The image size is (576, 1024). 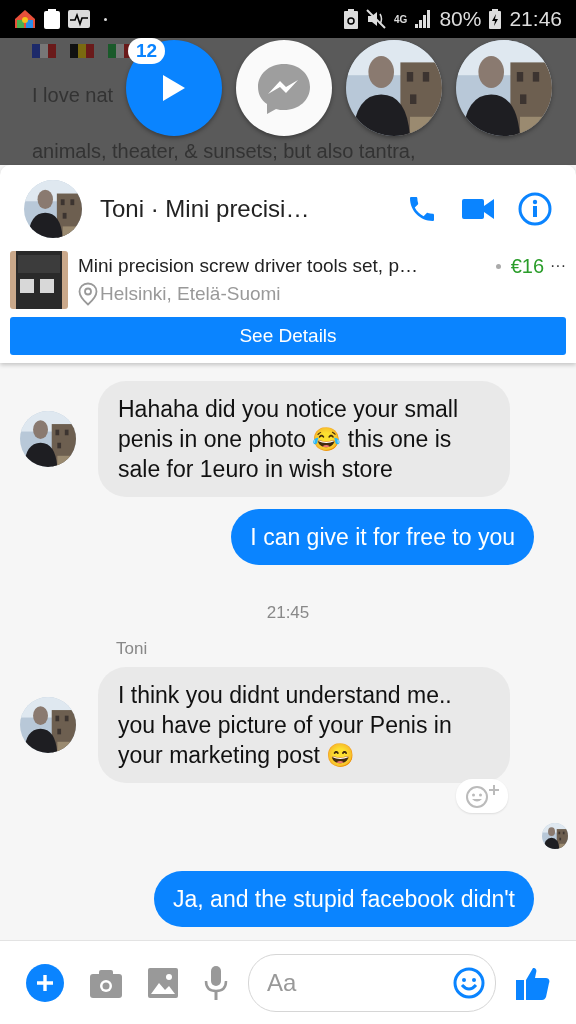 What do you see at coordinates (469, 982) in the screenshot?
I see `emoji-icon` at bounding box center [469, 982].